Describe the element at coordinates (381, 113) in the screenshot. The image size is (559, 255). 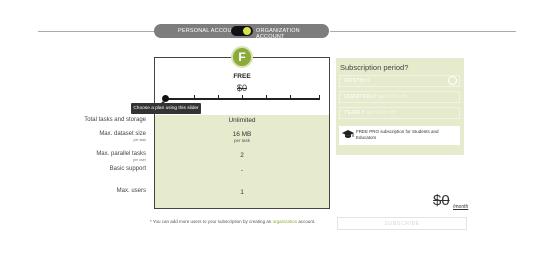
I see `period-discount: get 30% off` at that location.